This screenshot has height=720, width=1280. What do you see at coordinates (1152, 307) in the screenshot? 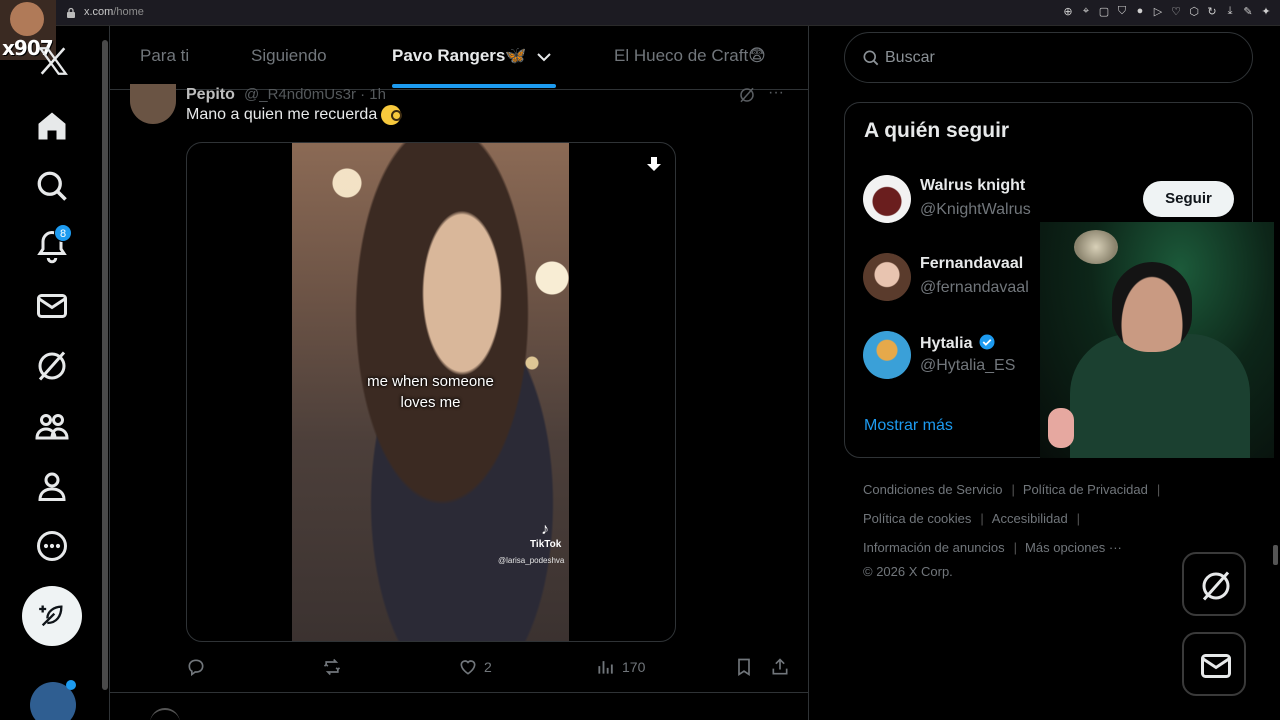
I see `streamer-head-image` at bounding box center [1152, 307].